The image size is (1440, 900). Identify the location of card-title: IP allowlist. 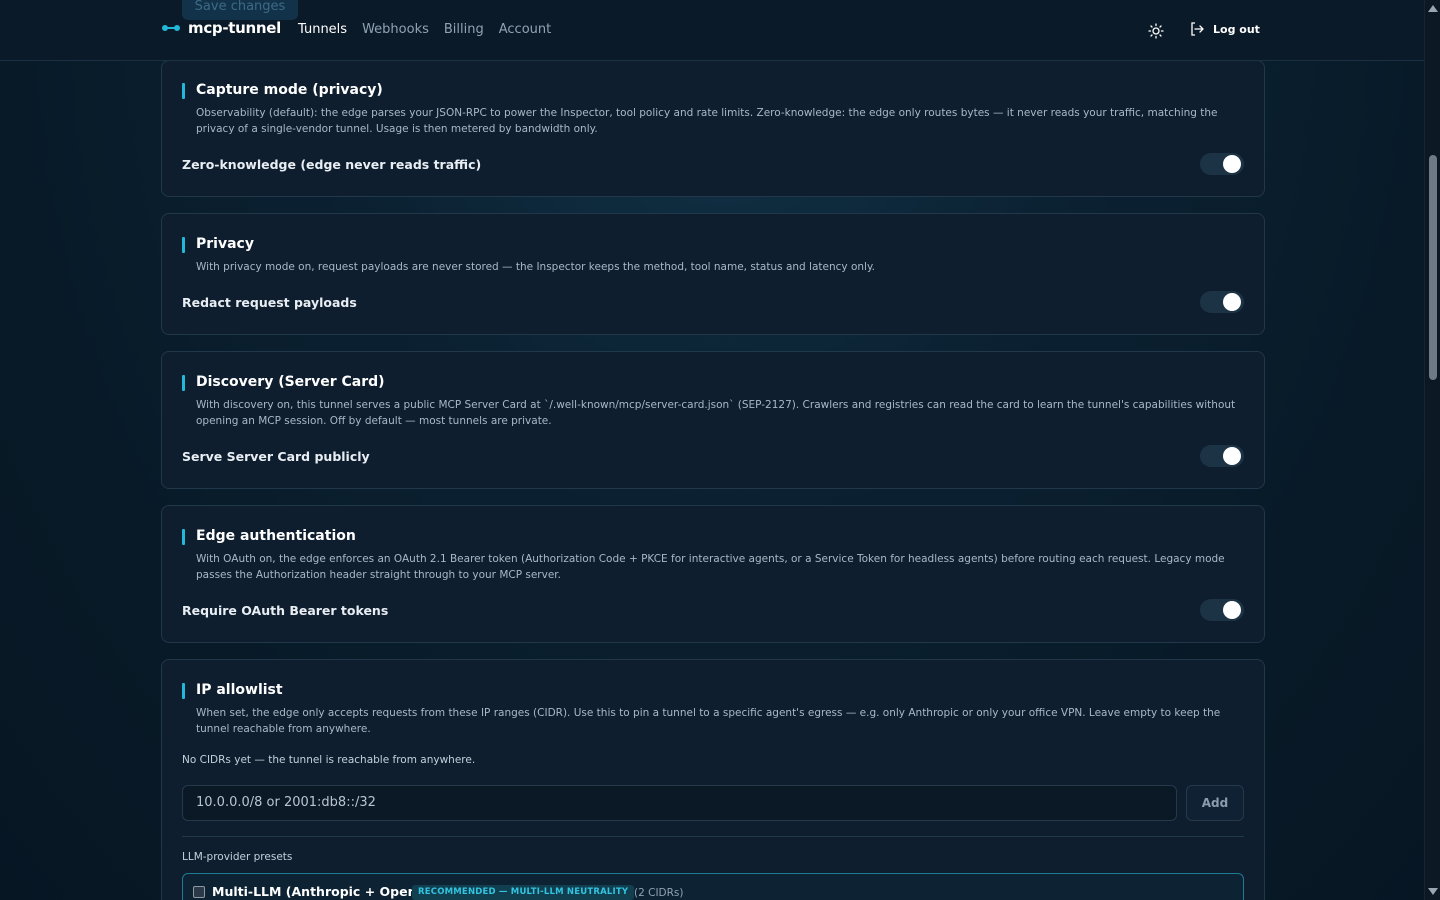
(232, 690).